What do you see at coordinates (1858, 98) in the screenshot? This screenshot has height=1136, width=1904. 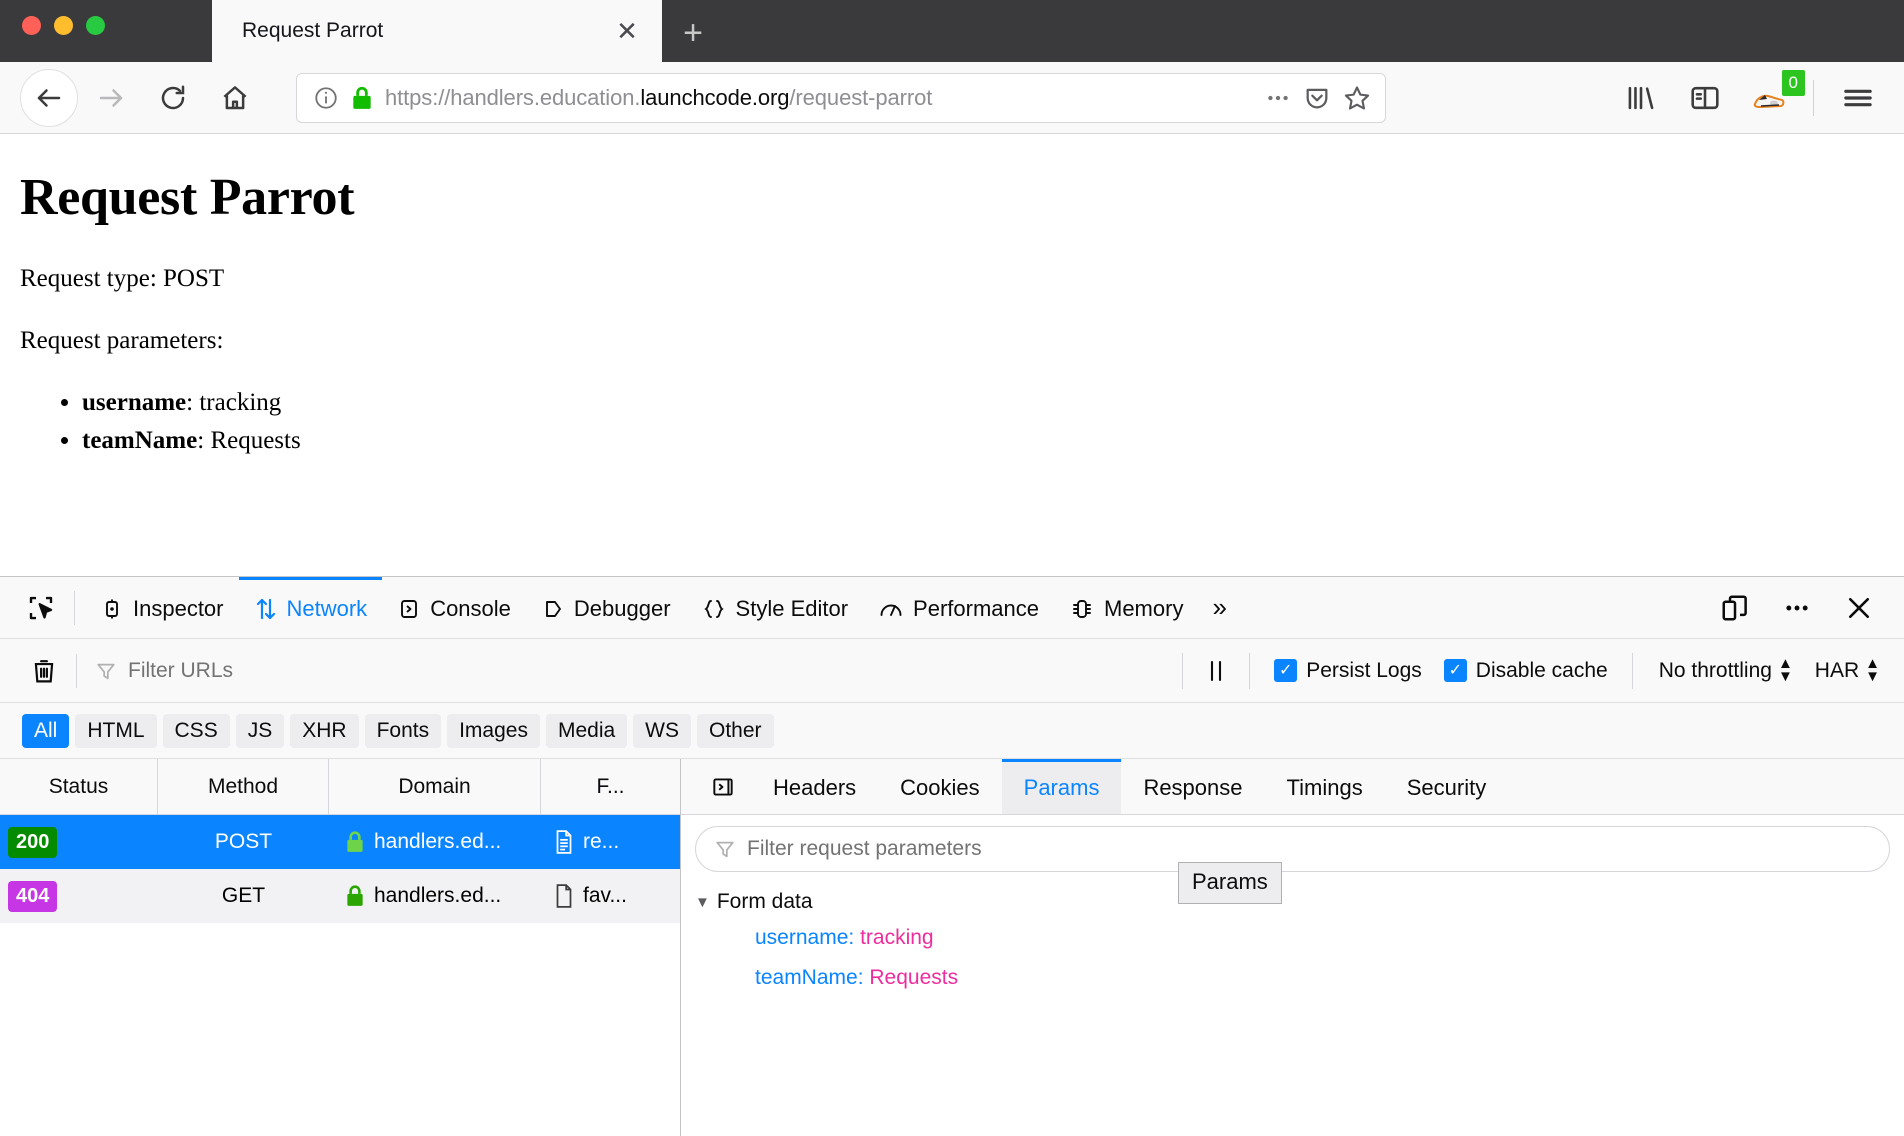 I see `hamburger-menu-icon` at bounding box center [1858, 98].